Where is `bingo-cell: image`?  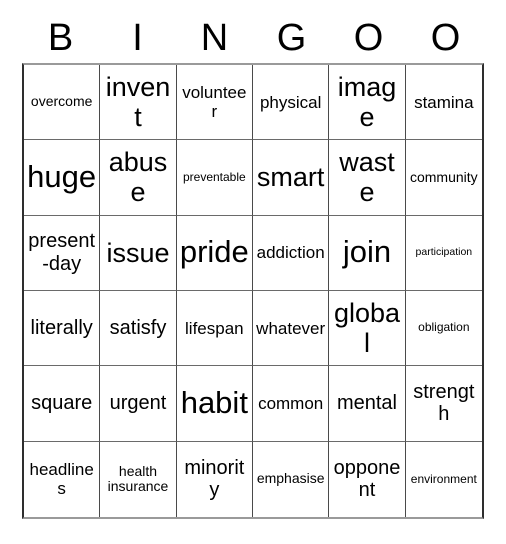 bingo-cell: image is located at coordinates (367, 103).